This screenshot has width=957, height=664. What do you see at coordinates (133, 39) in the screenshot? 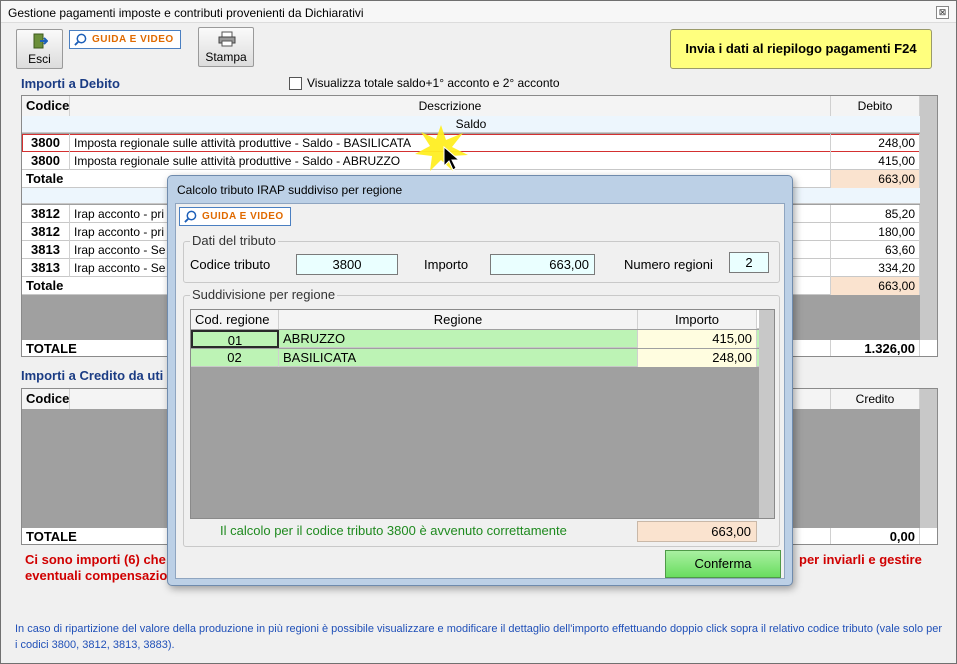
I see `guida-video-label: GUIDA E VIDEO` at bounding box center [133, 39].